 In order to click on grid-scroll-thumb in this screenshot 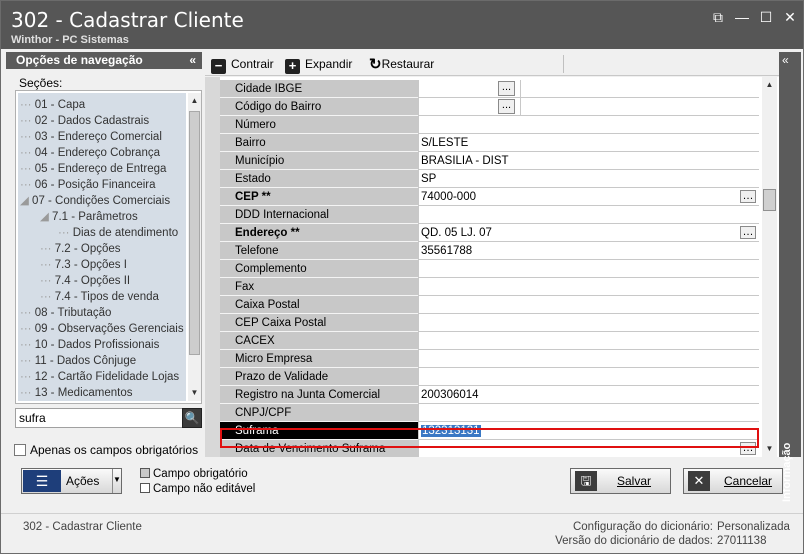, I will do `click(769, 200)`.